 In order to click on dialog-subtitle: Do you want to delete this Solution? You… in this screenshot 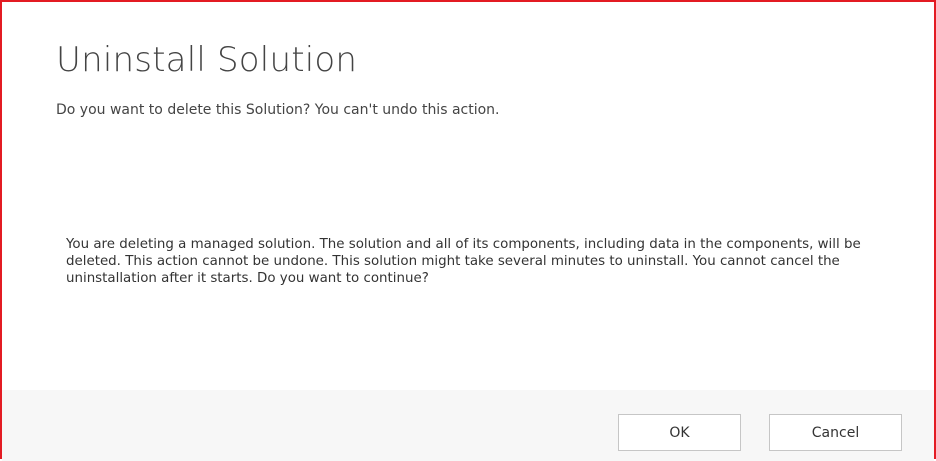, I will do `click(278, 110)`.